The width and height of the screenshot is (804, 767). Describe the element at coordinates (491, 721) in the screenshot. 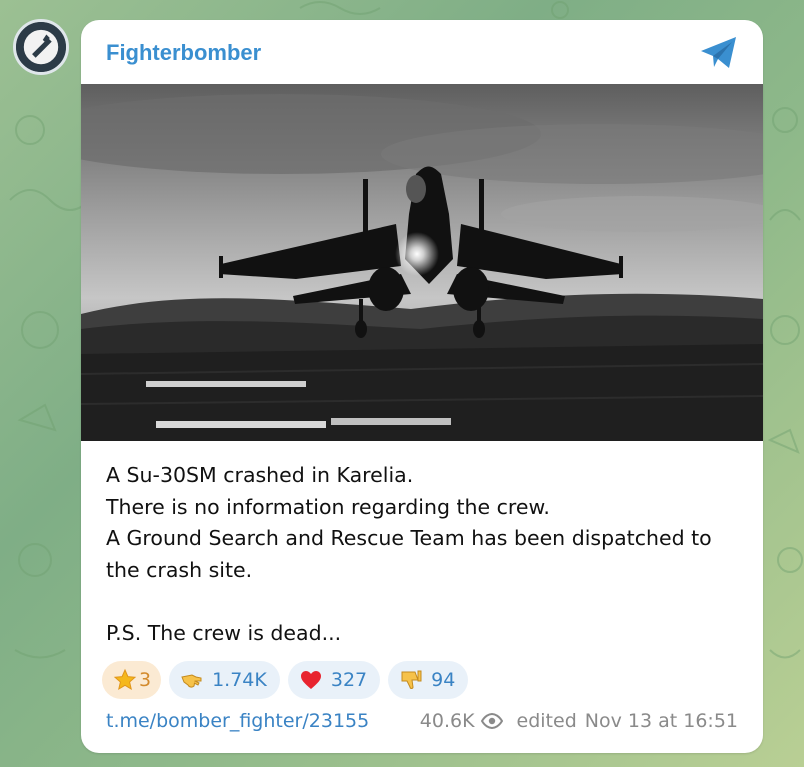

I see `eye-icon` at that location.